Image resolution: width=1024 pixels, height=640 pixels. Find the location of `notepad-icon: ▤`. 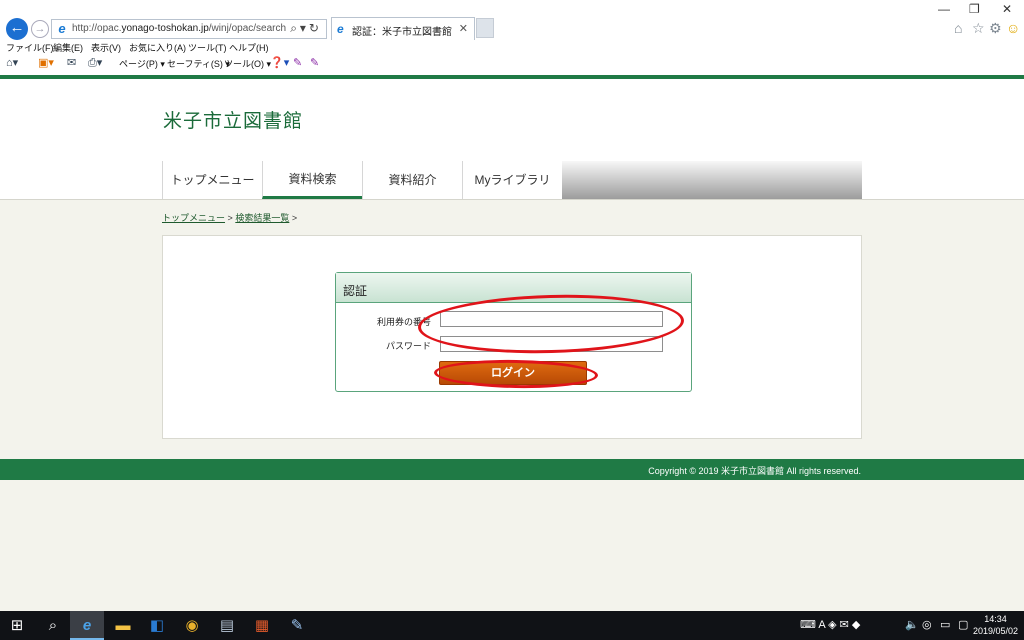

notepad-icon: ▤ is located at coordinates (227, 625).